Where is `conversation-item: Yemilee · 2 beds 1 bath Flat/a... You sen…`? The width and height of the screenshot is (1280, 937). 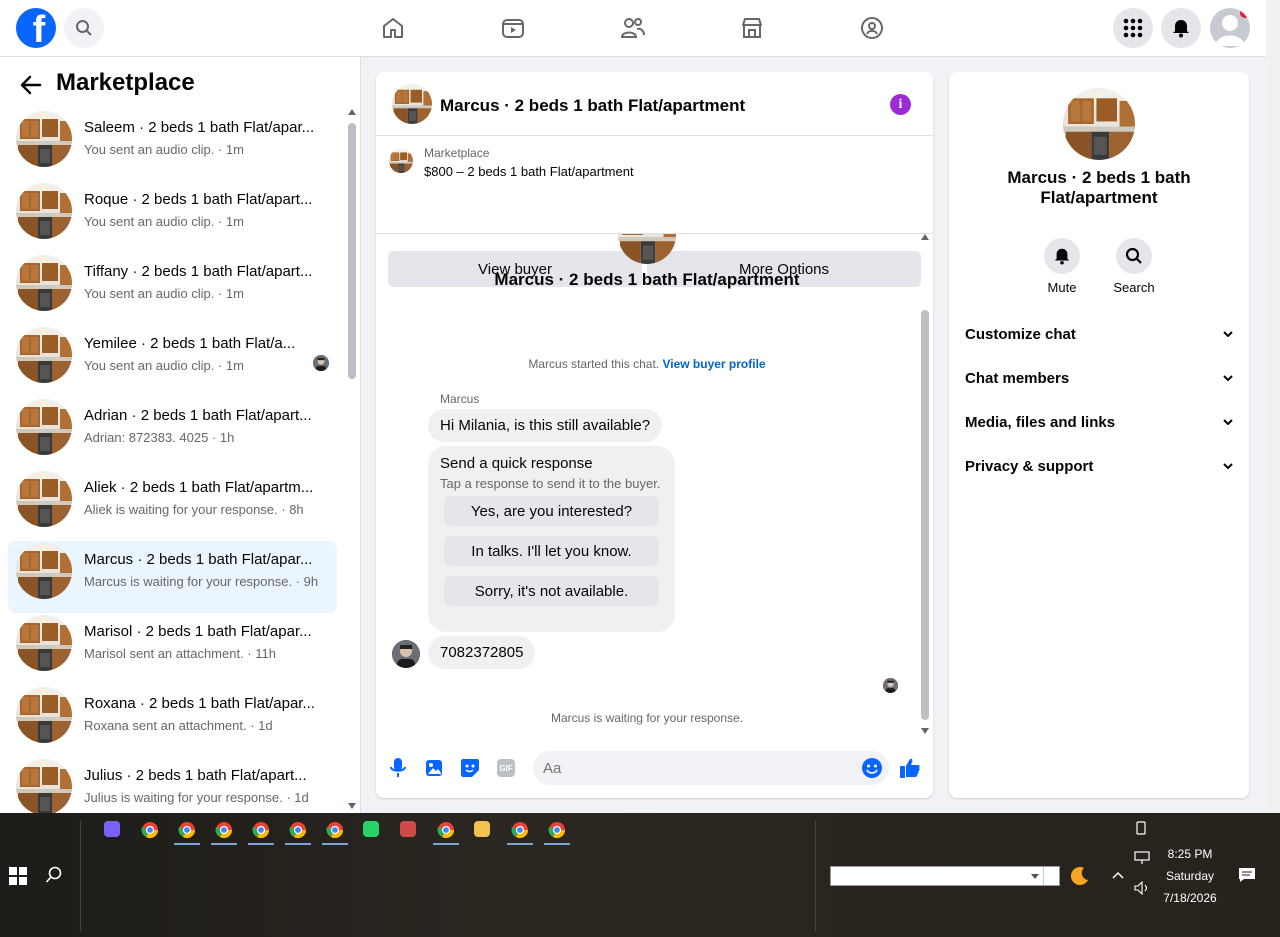
conversation-item: Yemilee · 2 beds 1 bath Flat/a... You sen… is located at coordinates (172, 361).